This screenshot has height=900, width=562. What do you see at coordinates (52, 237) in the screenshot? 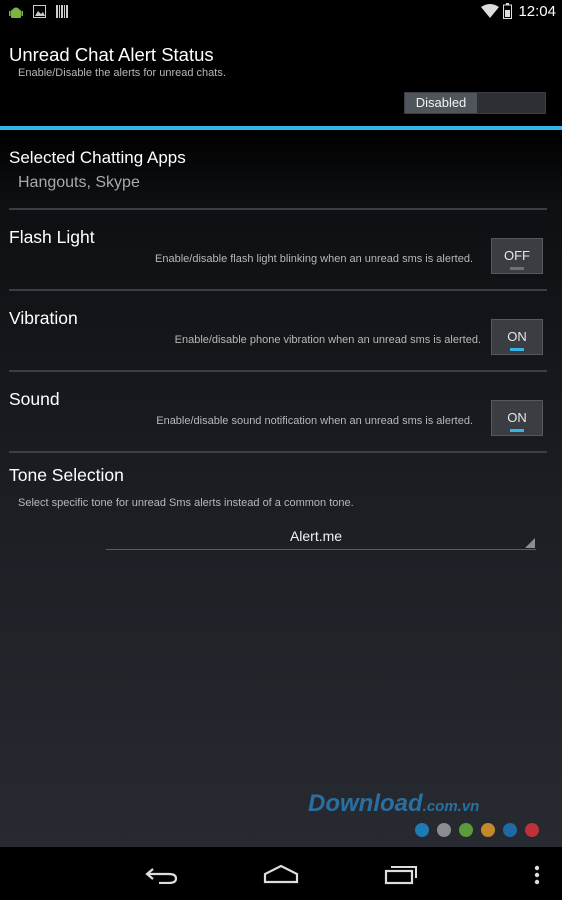
I see `flash-light-title: Flash Light` at bounding box center [52, 237].